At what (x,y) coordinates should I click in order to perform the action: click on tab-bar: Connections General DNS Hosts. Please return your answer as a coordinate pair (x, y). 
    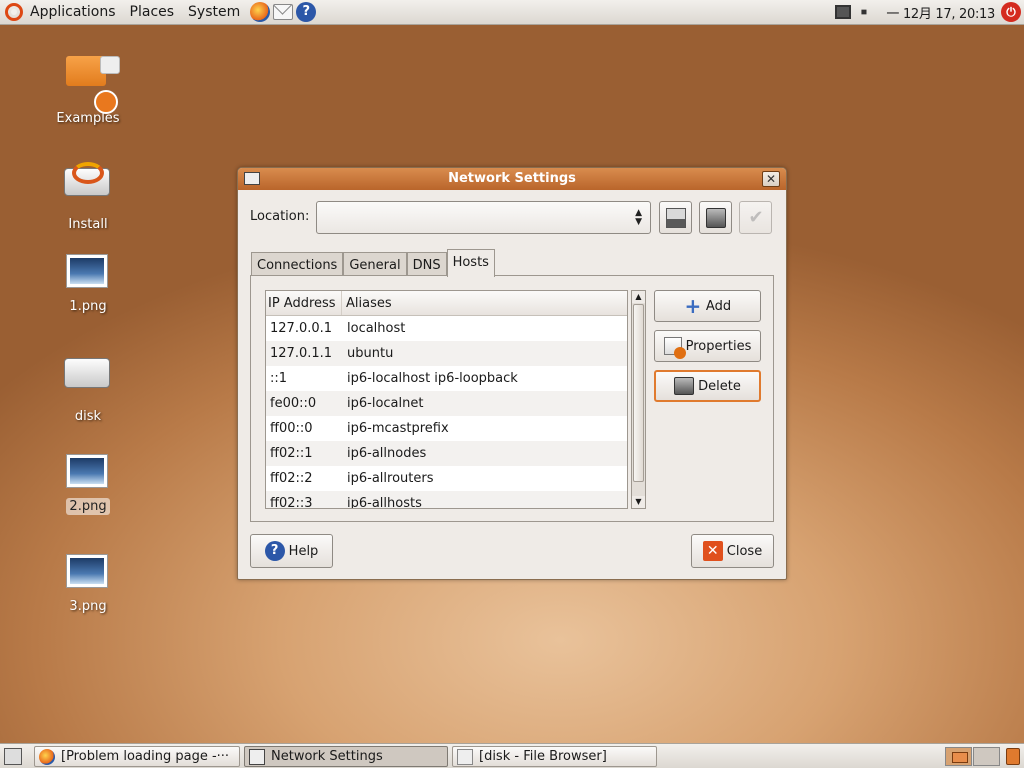
    Looking at the image, I should click on (373, 263).